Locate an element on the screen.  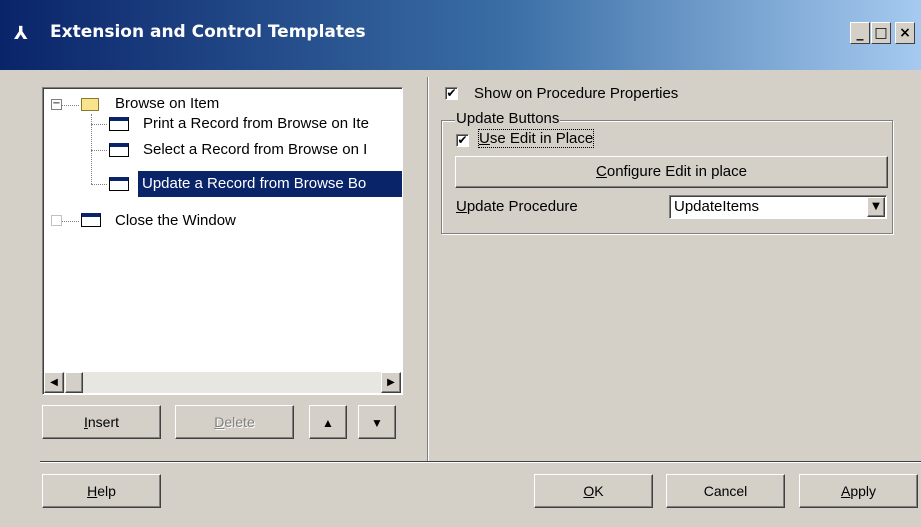
maximize-button: □ is located at coordinates (881, 33).